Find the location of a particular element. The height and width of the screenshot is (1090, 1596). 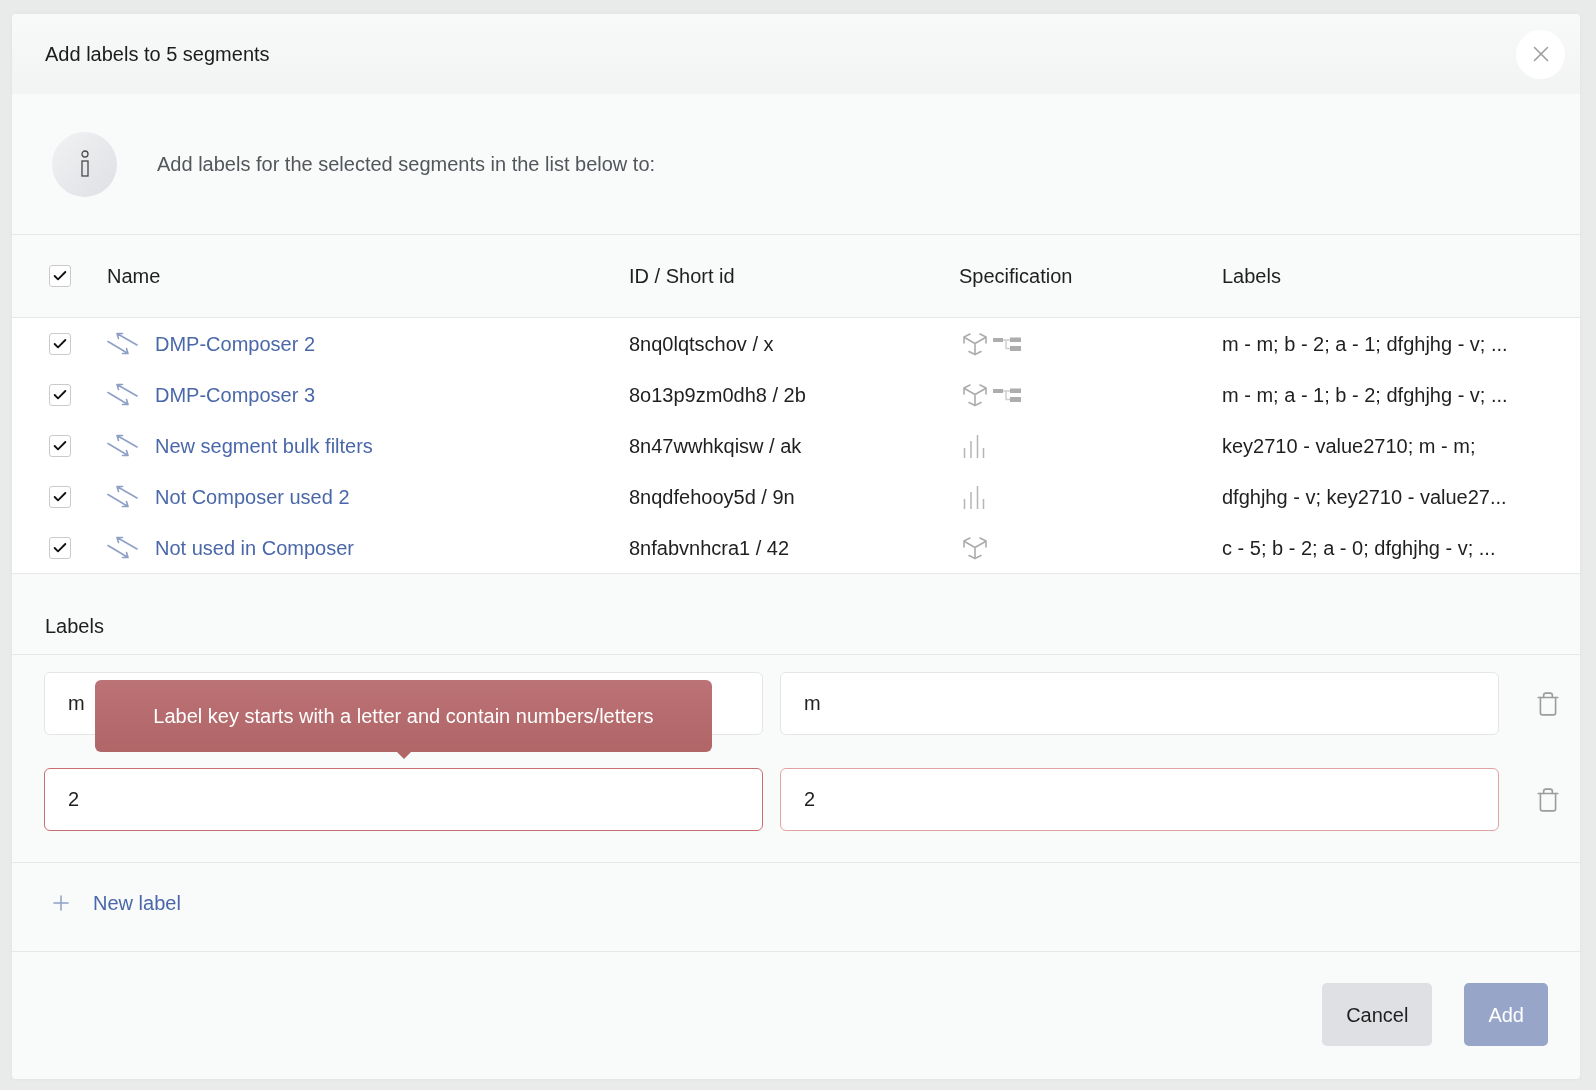

column-header: Name is located at coordinates (134, 276).